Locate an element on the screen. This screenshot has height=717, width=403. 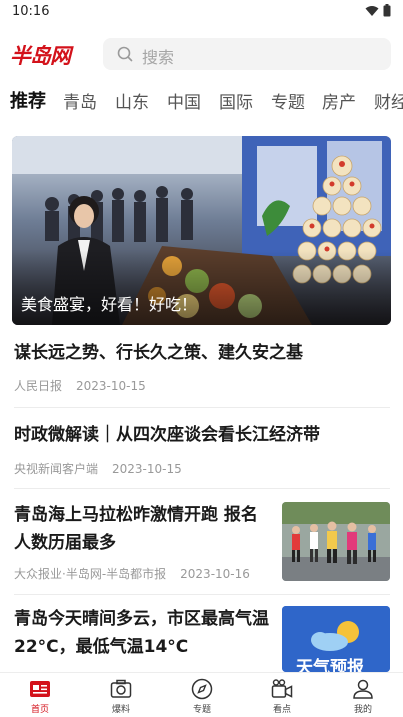
news-title: 时政微解读｜从四次座谈会看长江经济带 is located at coordinates (167, 435).